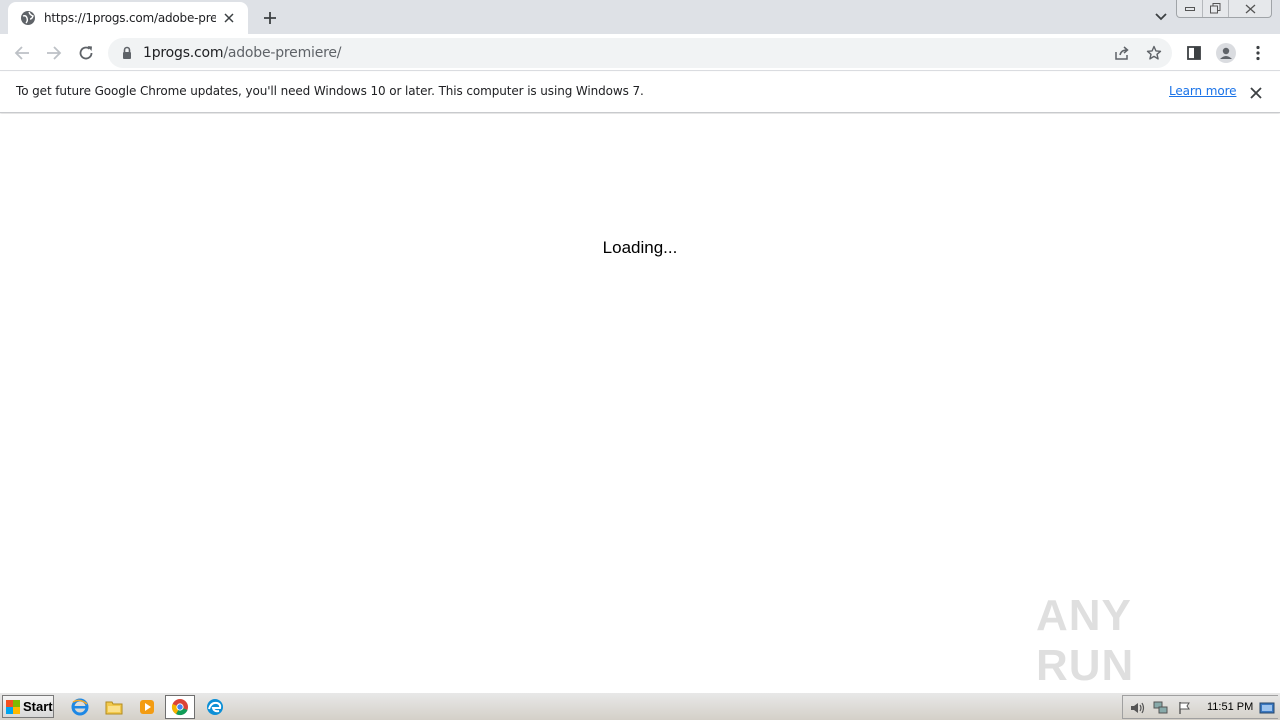 This screenshot has width=1280, height=720. I want to click on avatar-icon, so click(1226, 53).